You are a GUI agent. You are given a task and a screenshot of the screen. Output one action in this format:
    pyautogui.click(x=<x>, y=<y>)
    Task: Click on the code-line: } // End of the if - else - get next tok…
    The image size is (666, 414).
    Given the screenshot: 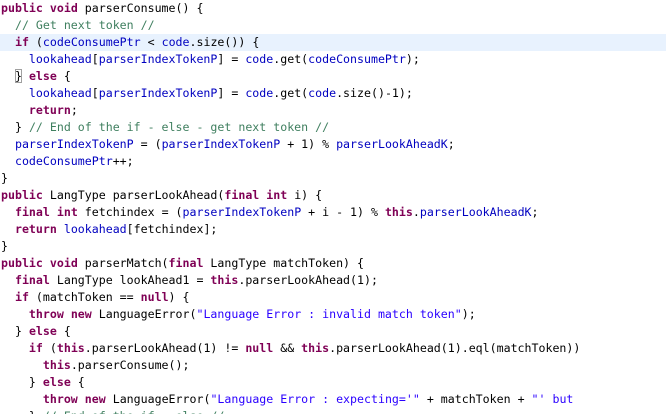 What is the action you would take?
    pyautogui.click(x=333, y=127)
    